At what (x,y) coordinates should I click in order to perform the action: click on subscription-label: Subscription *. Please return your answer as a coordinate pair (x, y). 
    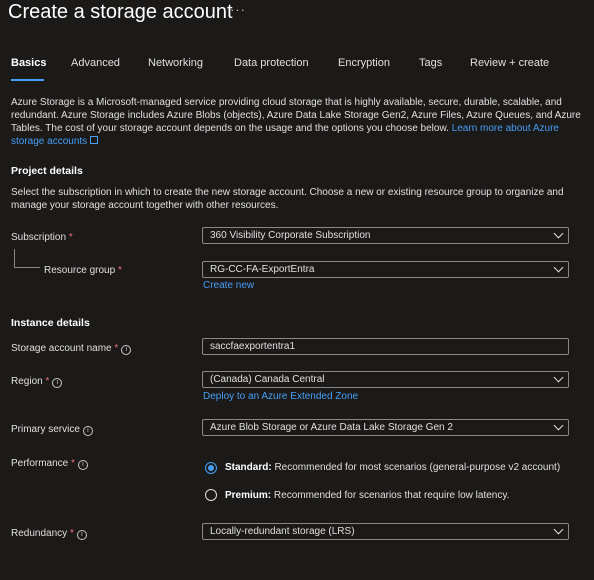
    Looking at the image, I should click on (42, 237).